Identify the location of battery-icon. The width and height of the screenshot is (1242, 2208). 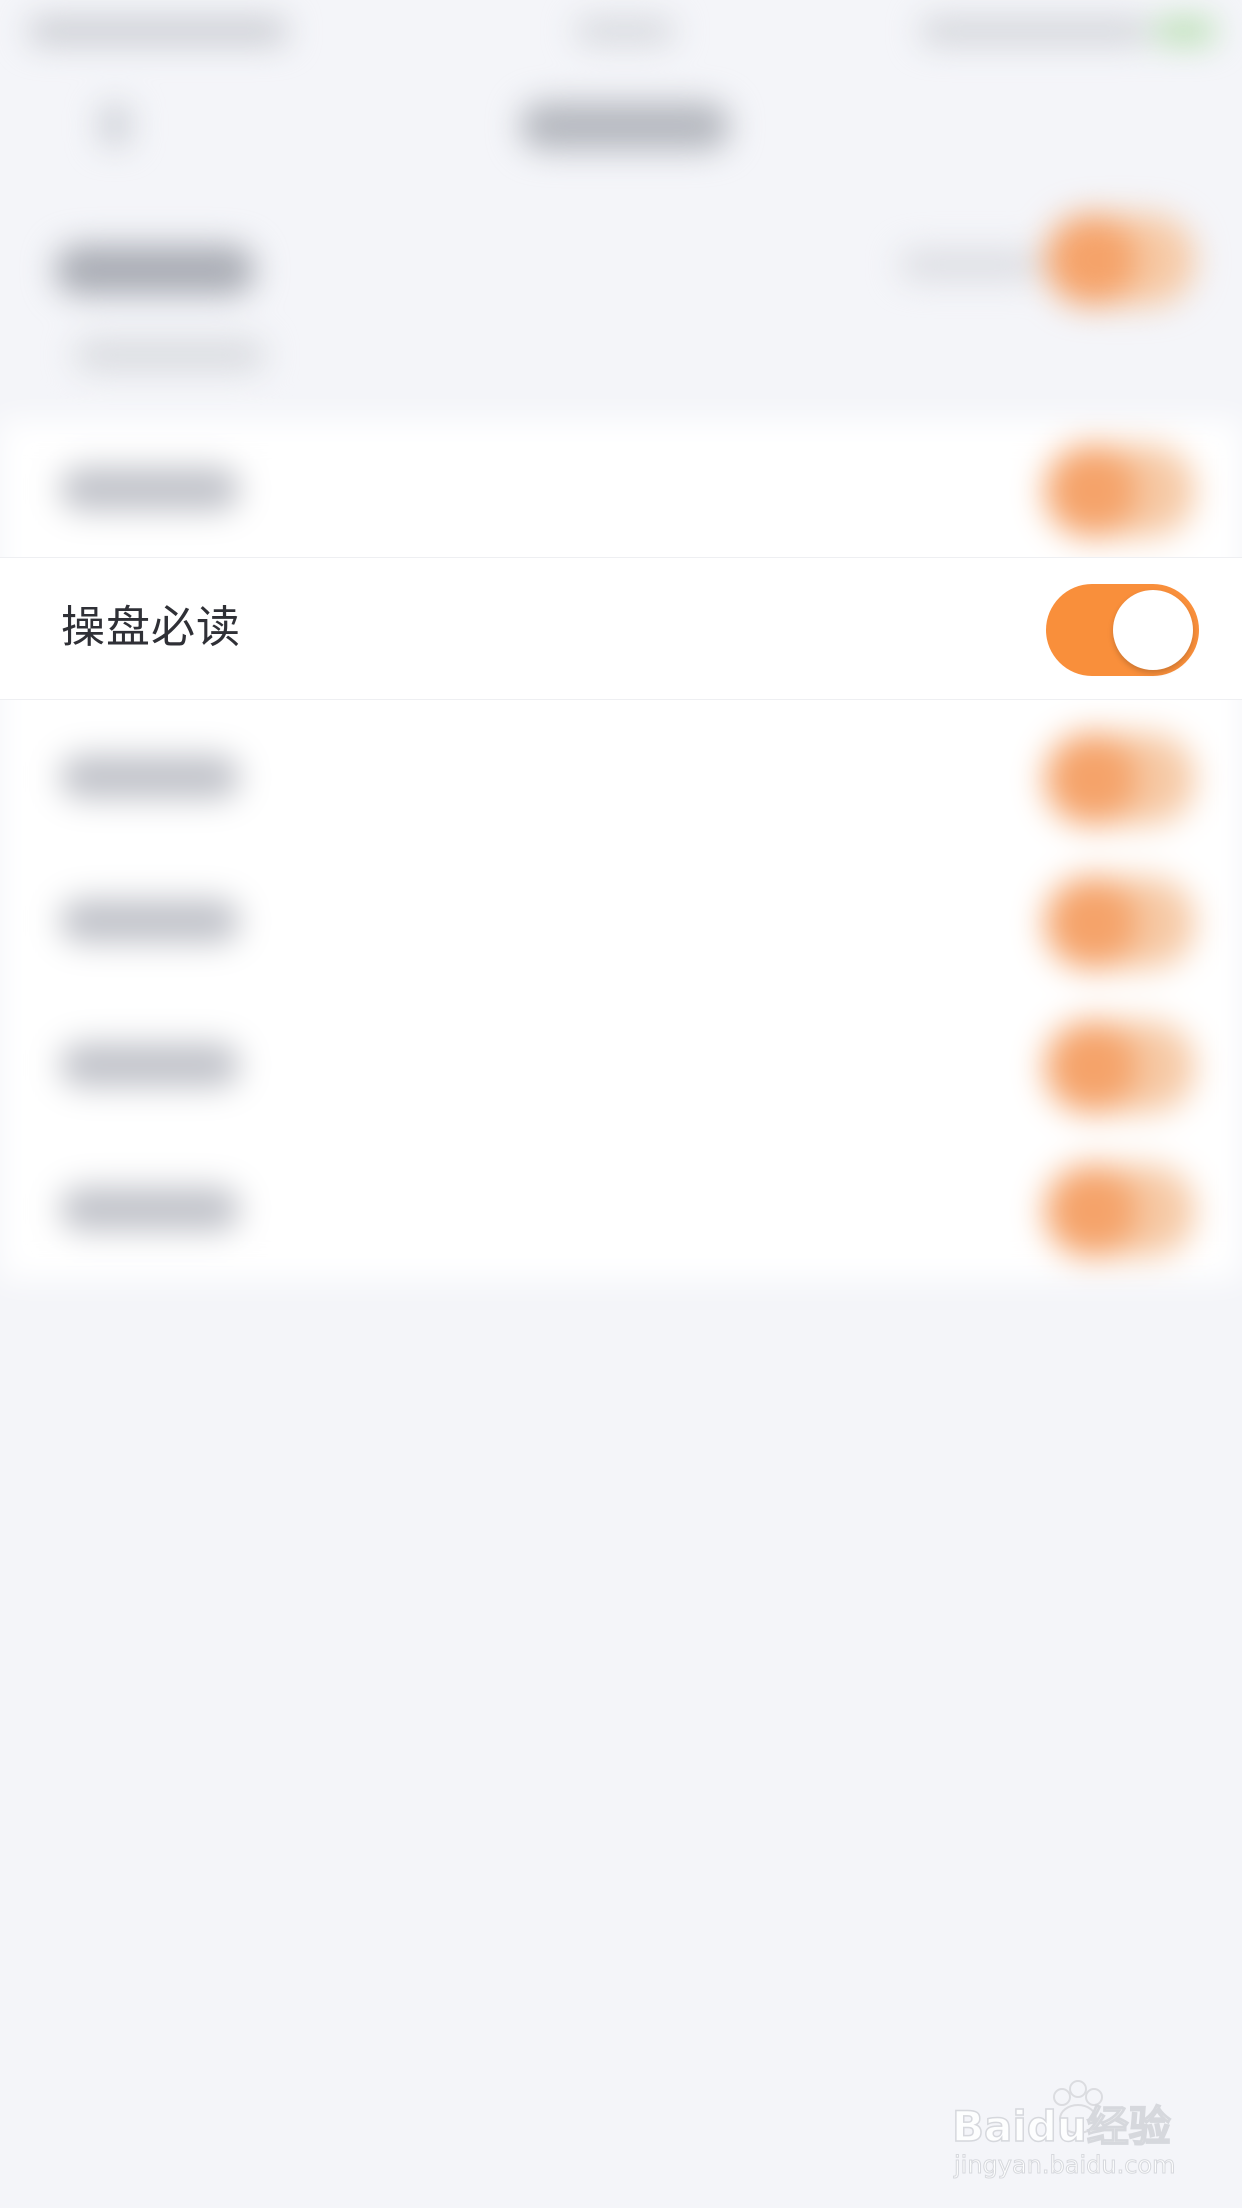
(1185, 31).